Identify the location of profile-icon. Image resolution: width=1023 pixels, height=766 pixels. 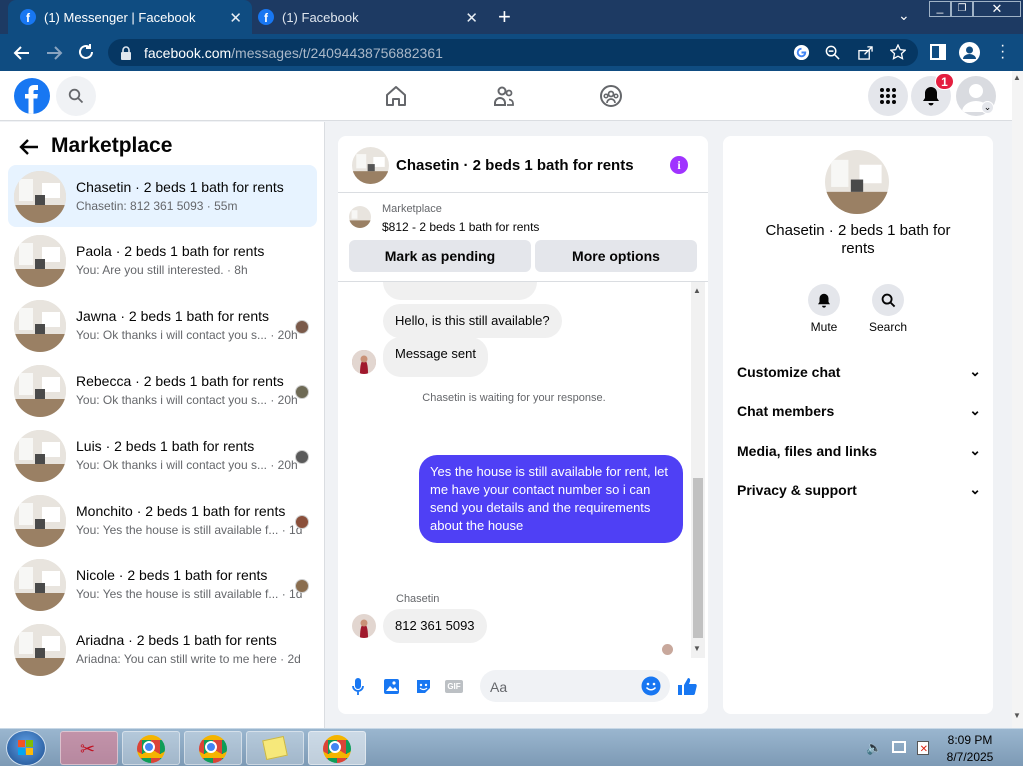
(969, 52).